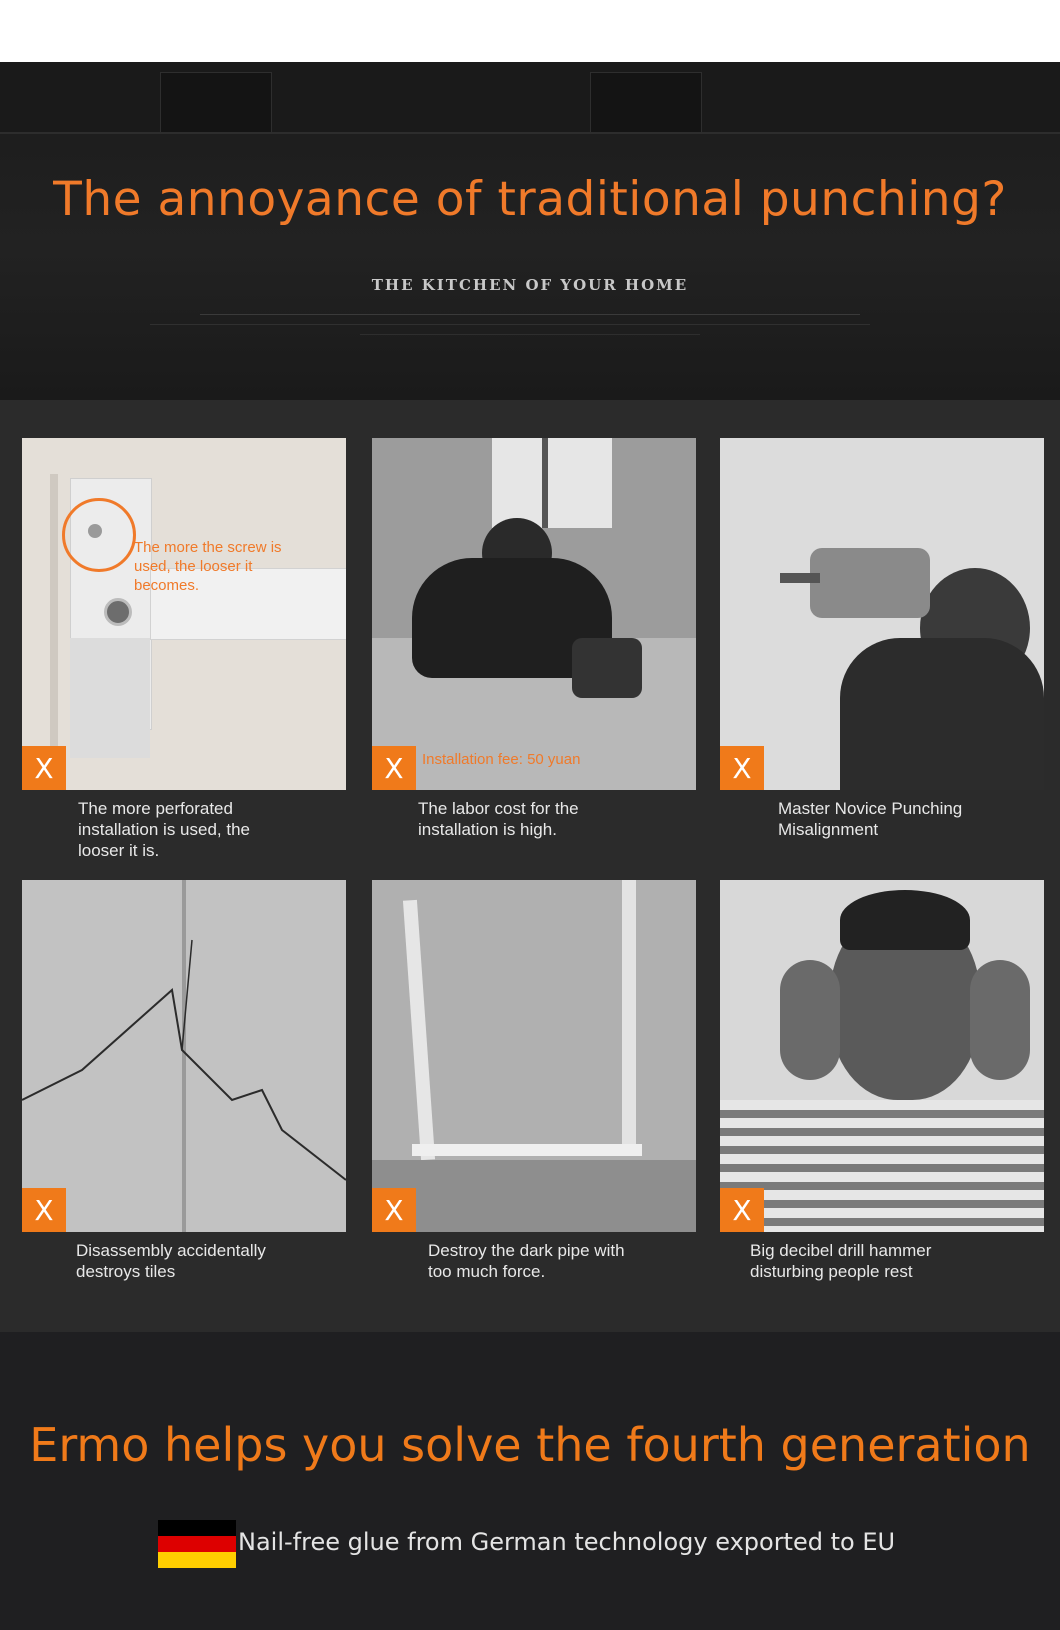 The image size is (1060, 1630). Describe the element at coordinates (110, 698) in the screenshot. I see `bracket-lower` at that location.